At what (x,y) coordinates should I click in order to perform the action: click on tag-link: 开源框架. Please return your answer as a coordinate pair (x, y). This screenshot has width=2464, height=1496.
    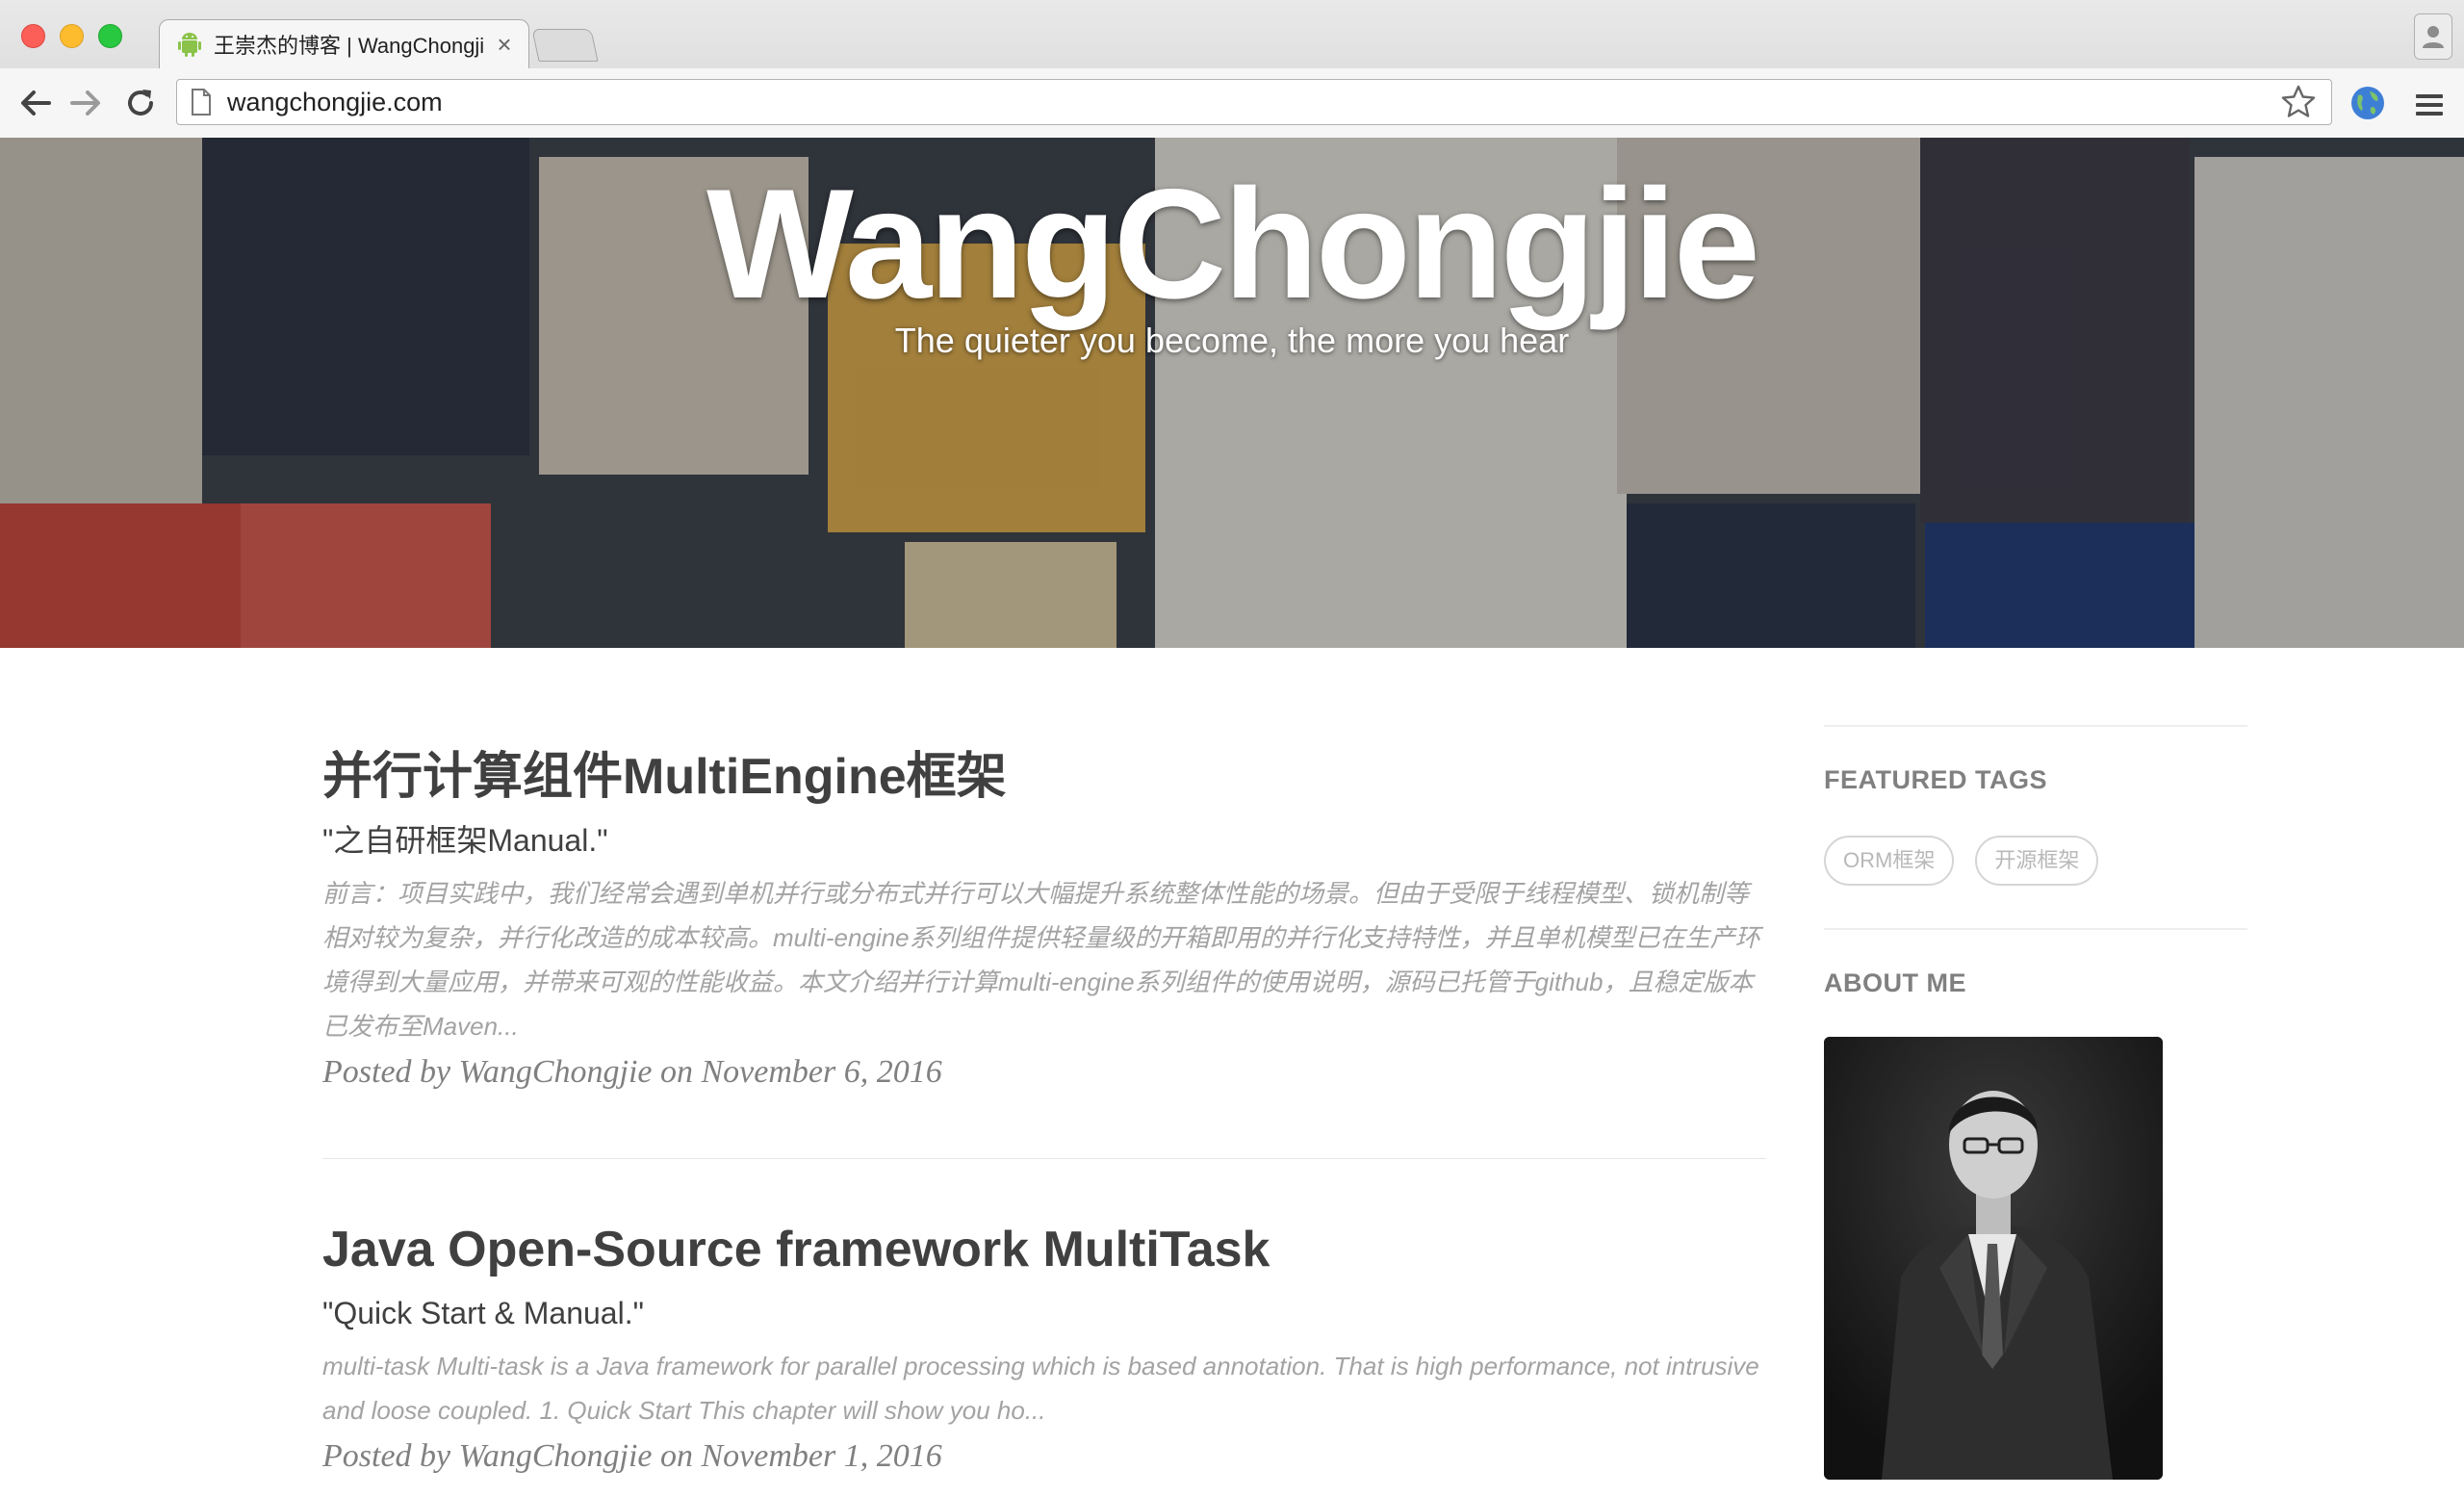
    Looking at the image, I should click on (2037, 861).